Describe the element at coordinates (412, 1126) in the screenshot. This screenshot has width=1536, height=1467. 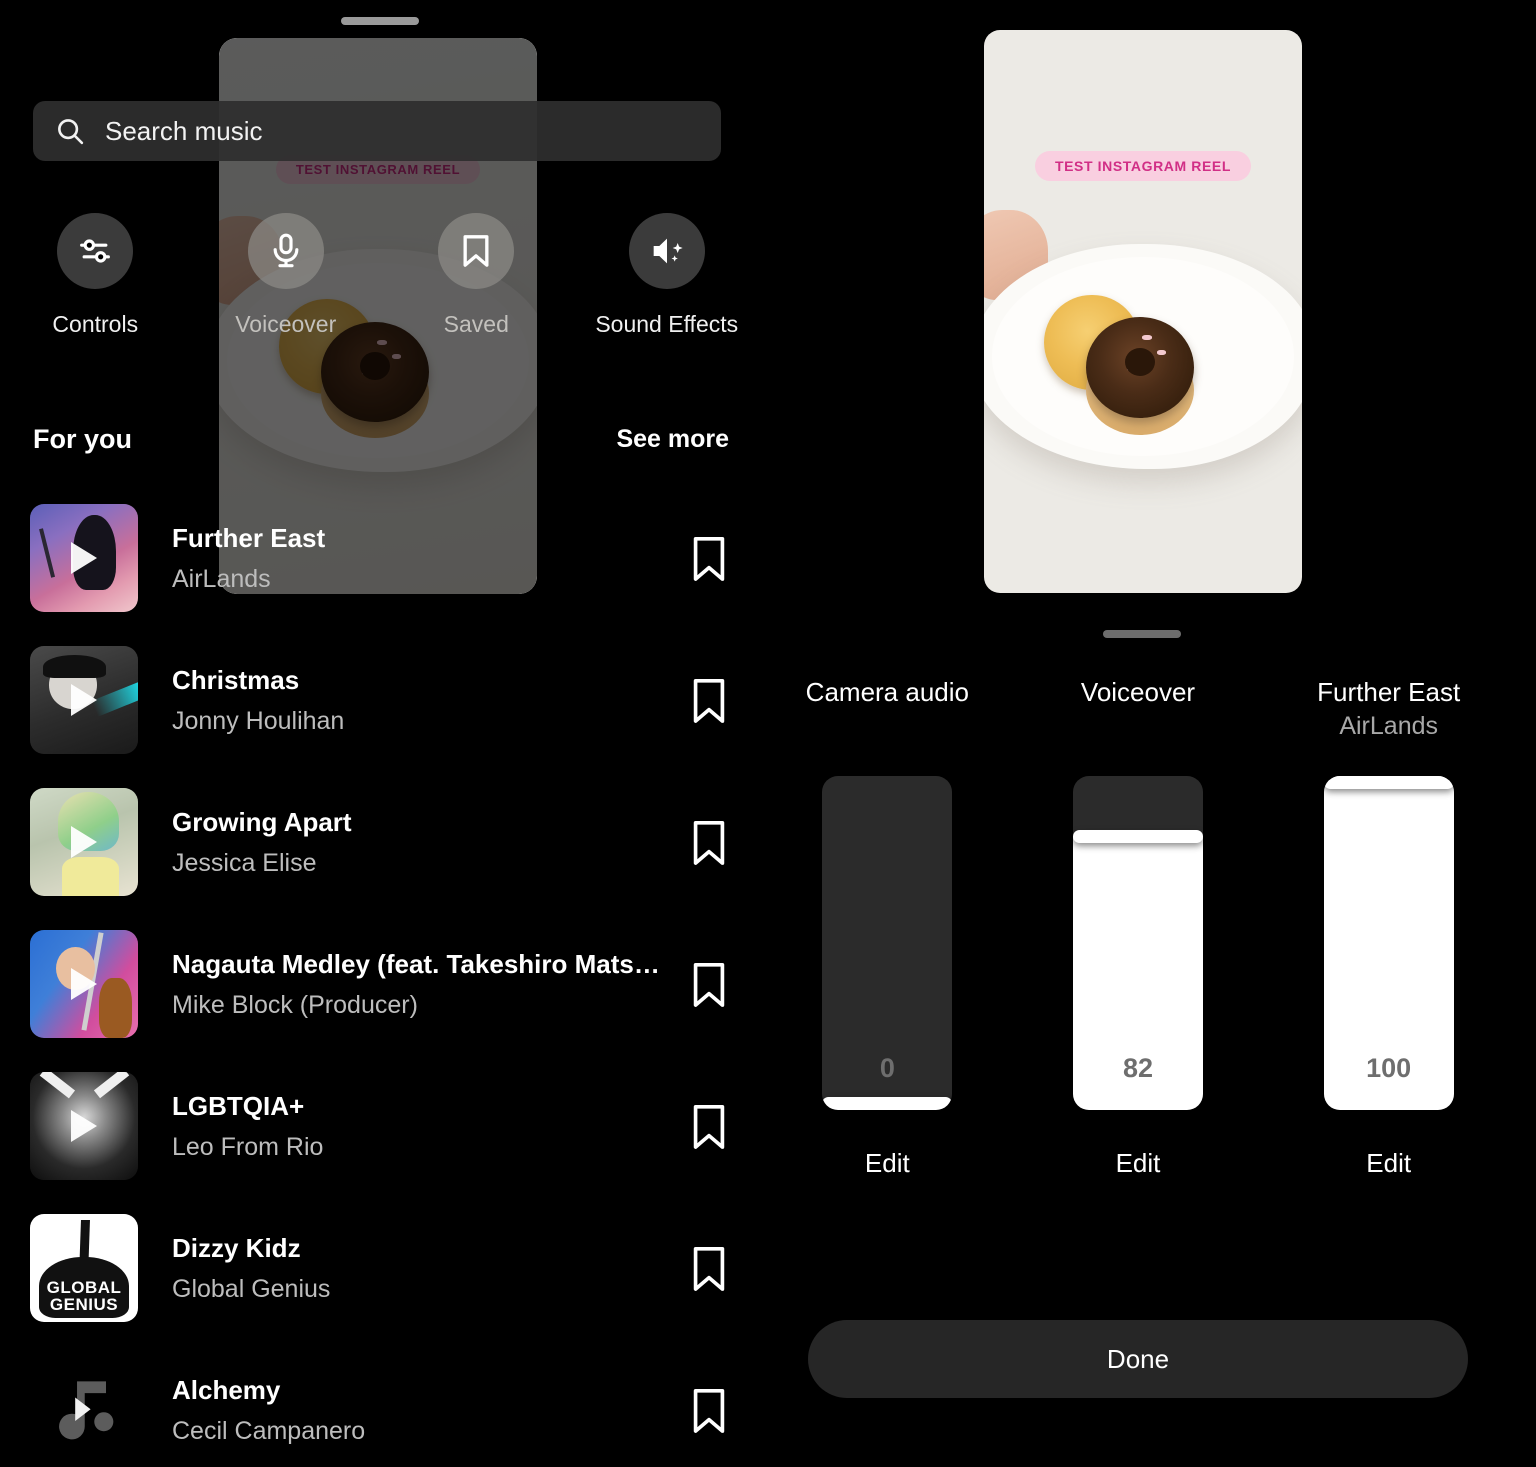
I see `song-meta: LGBTQIA+ Leo From Rio` at that location.